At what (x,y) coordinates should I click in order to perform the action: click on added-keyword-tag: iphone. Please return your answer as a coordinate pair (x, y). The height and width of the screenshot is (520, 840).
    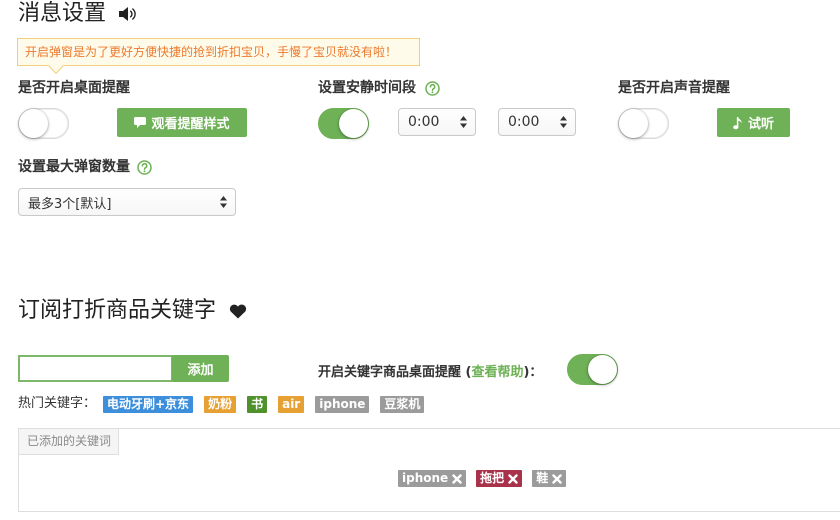
    Looking at the image, I should click on (432, 478).